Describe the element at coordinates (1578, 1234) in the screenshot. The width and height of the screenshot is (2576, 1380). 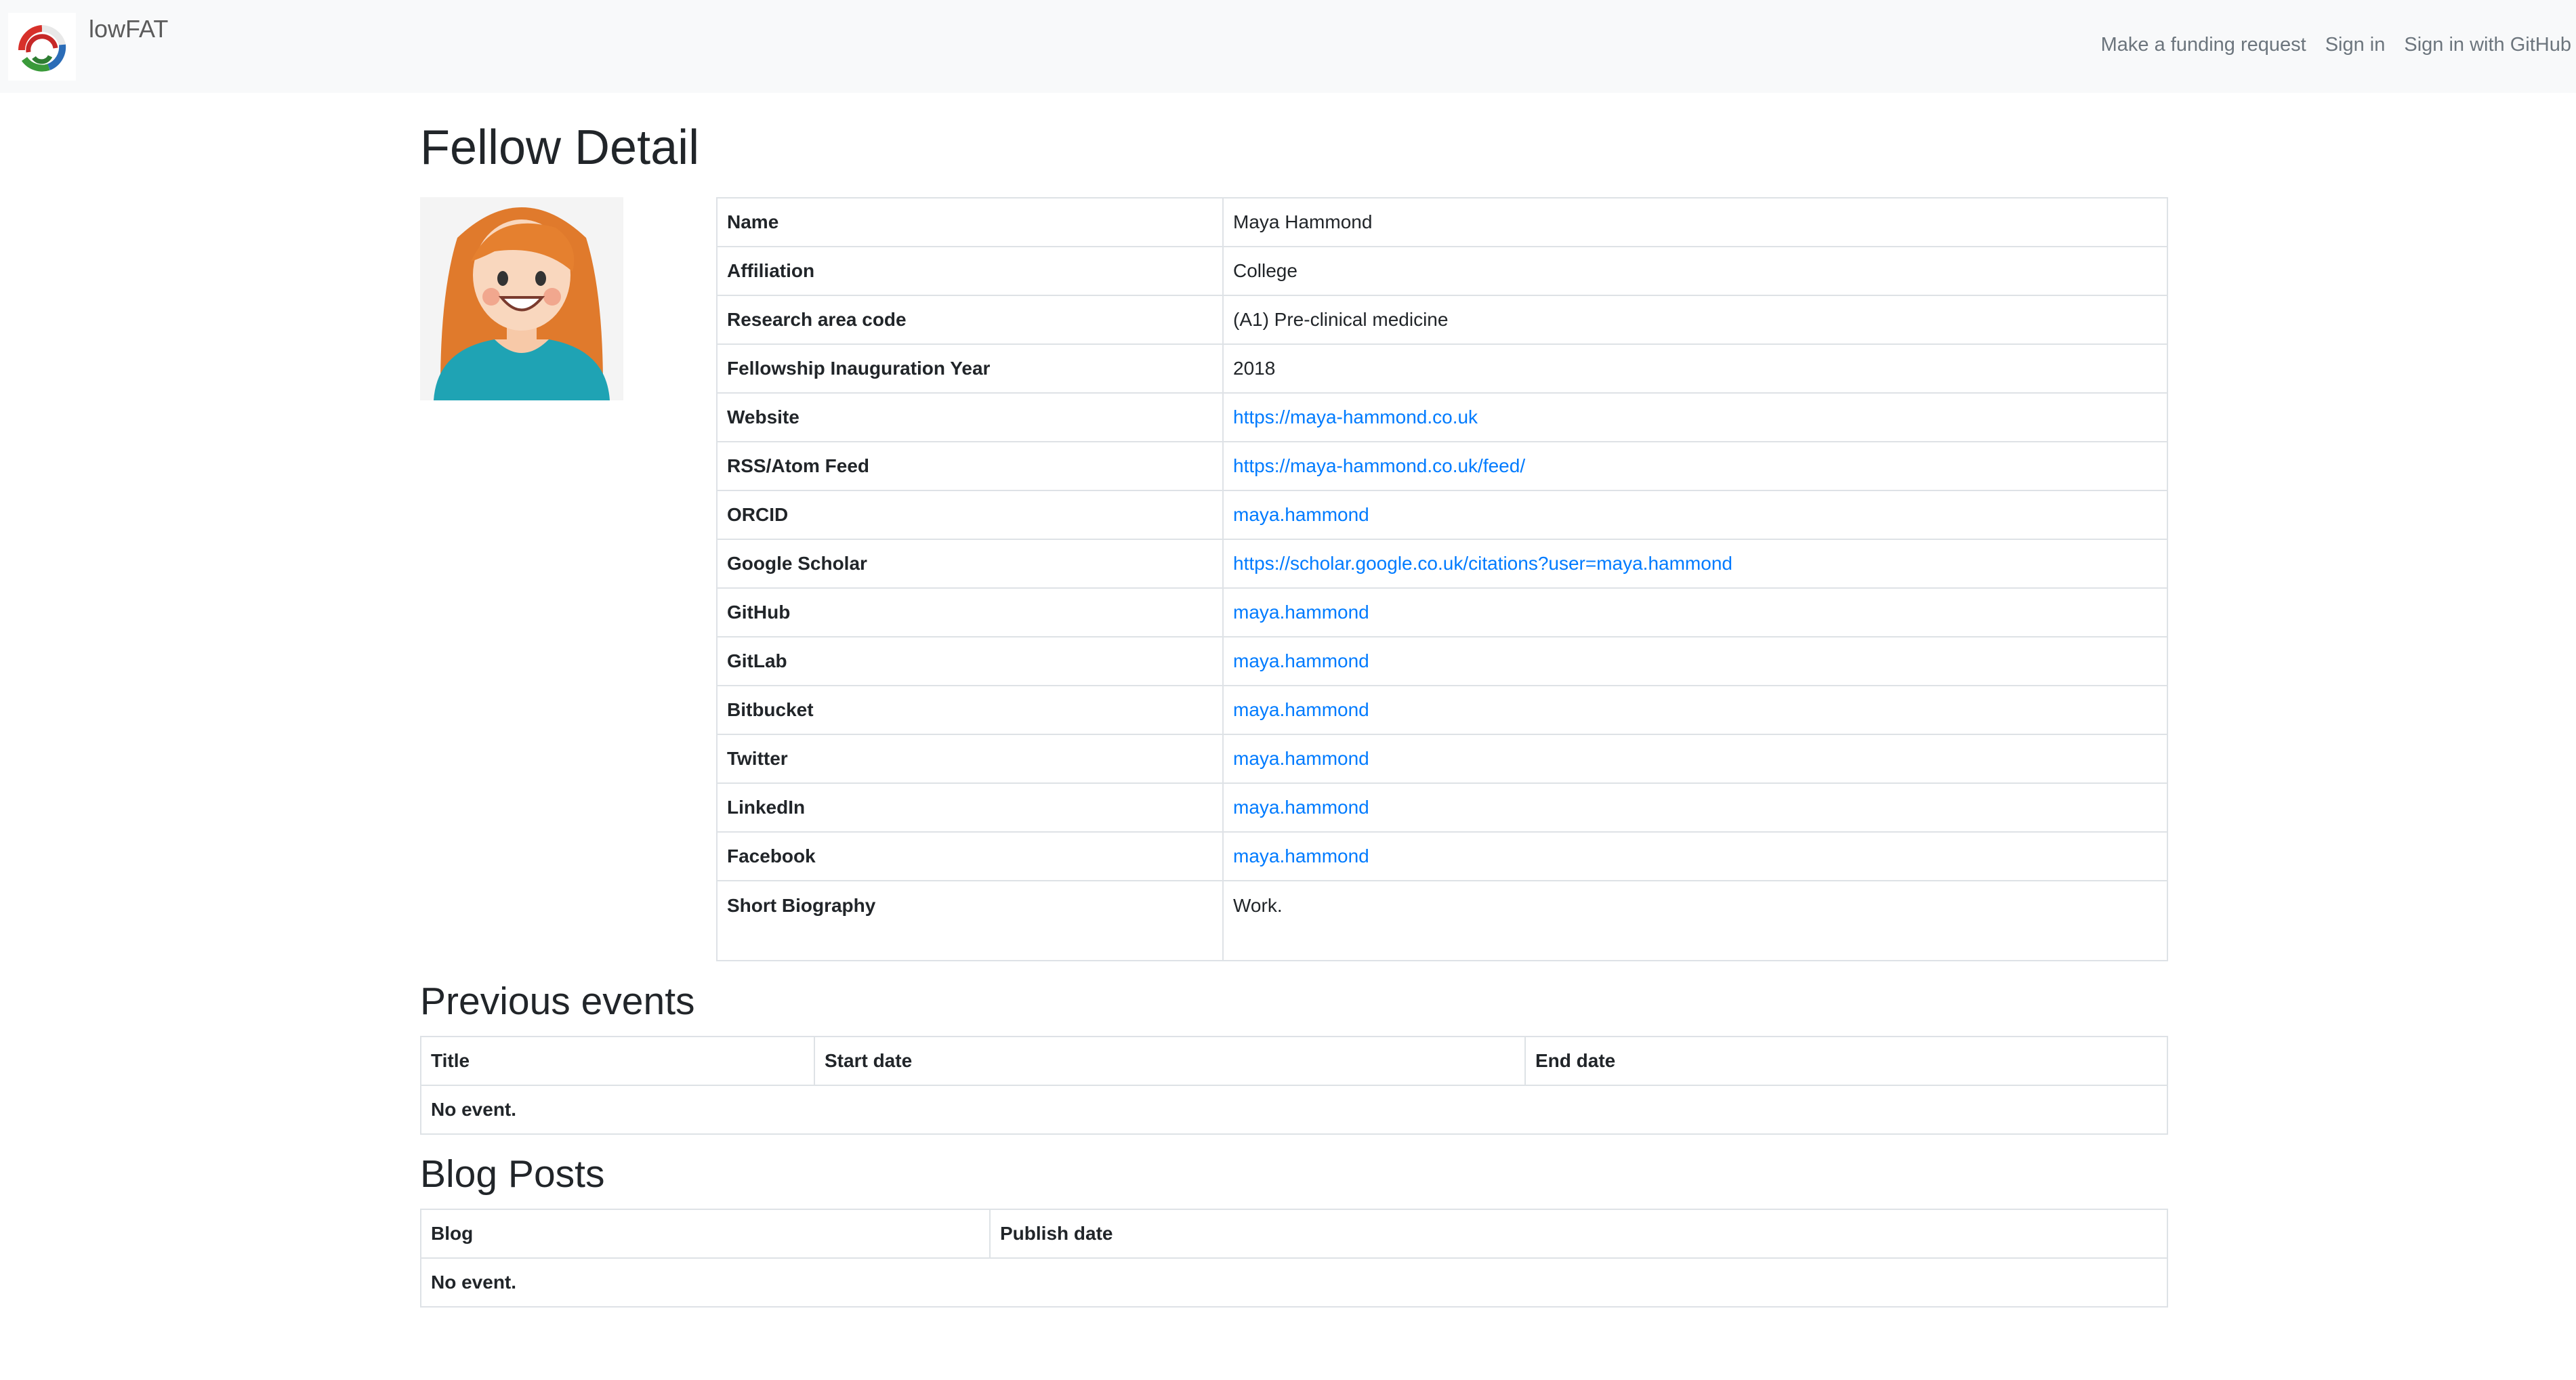
I see `column-header-publish-date: Publish date` at that location.